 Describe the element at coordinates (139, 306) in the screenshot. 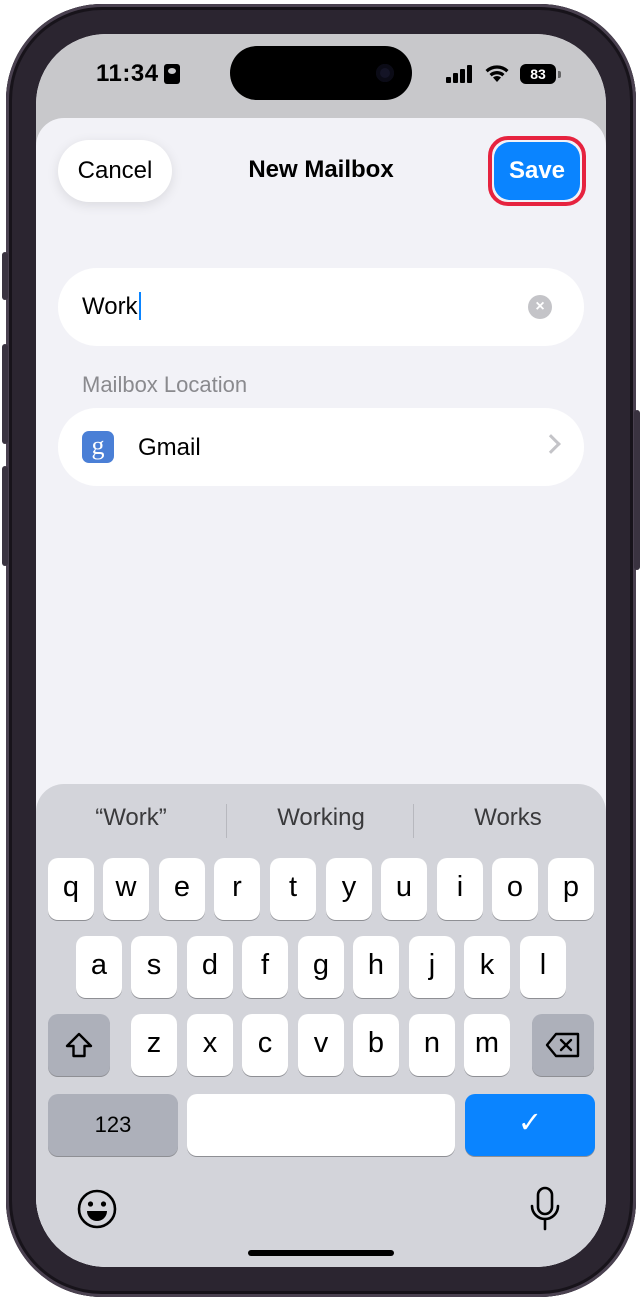

I see `text-cursor` at that location.